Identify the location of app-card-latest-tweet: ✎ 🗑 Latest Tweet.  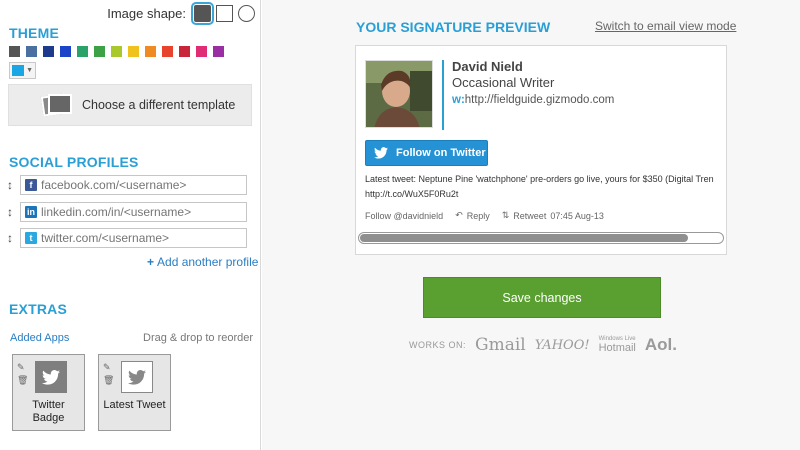
(134, 392).